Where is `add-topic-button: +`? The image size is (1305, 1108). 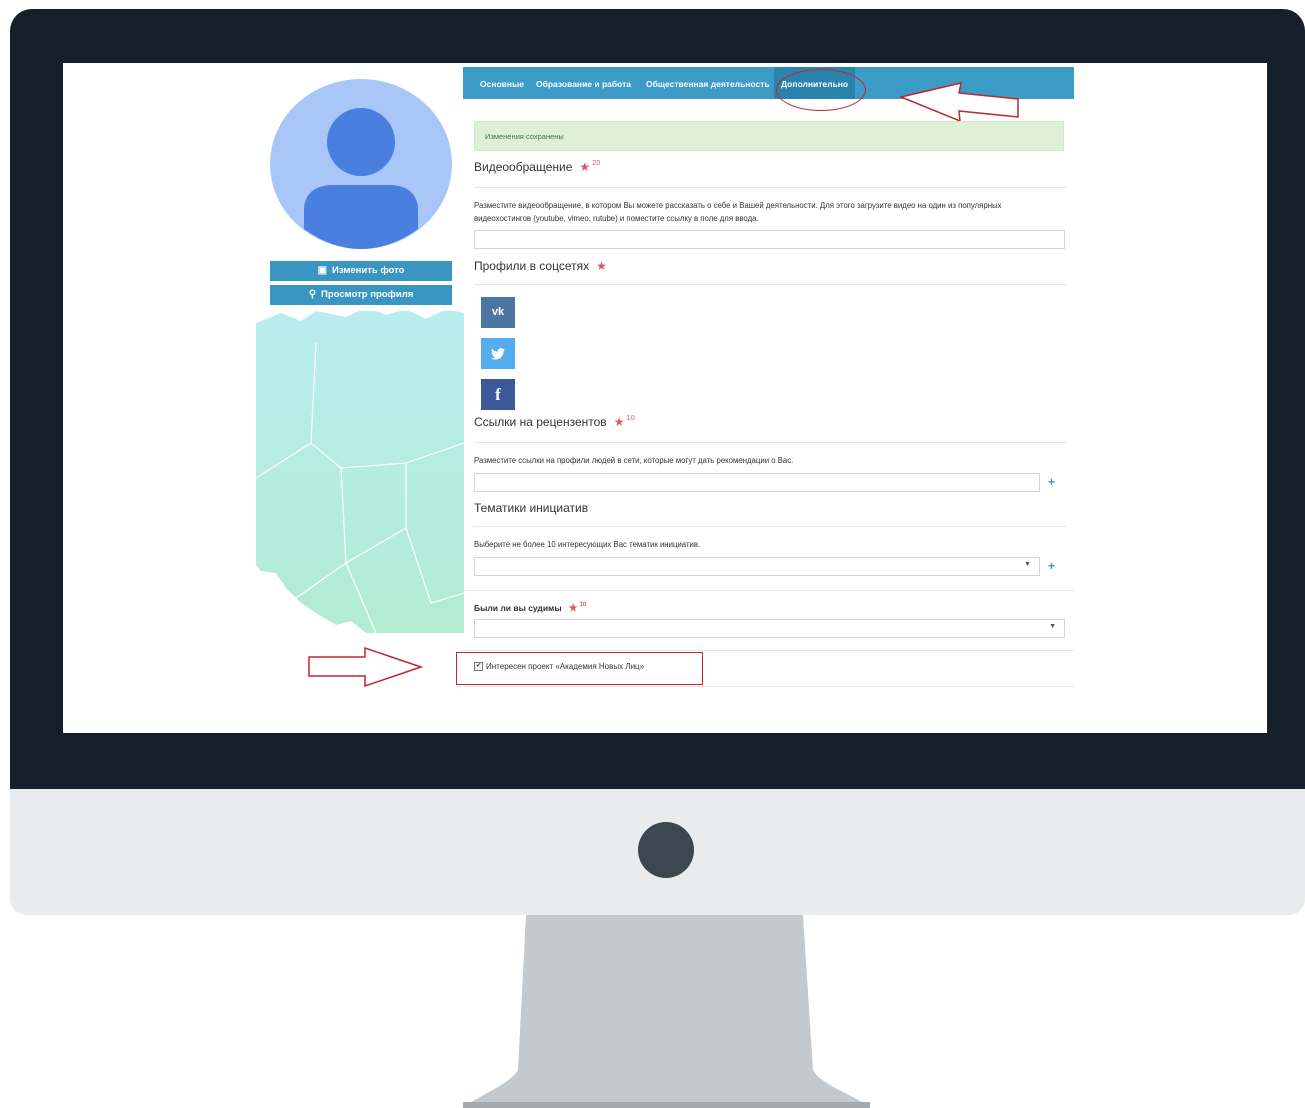 add-topic-button: + is located at coordinates (1051, 566).